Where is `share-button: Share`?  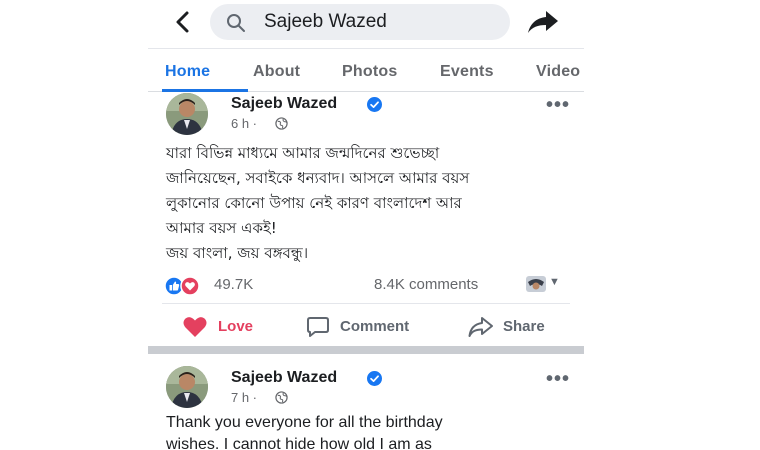
share-button: Share is located at coordinates (518, 327).